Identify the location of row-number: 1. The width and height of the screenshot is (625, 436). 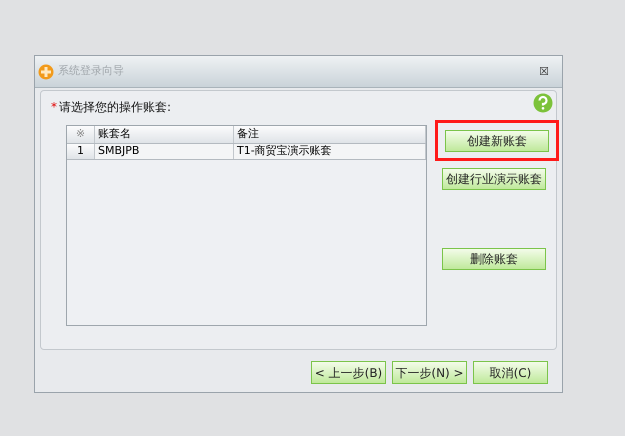
(81, 151).